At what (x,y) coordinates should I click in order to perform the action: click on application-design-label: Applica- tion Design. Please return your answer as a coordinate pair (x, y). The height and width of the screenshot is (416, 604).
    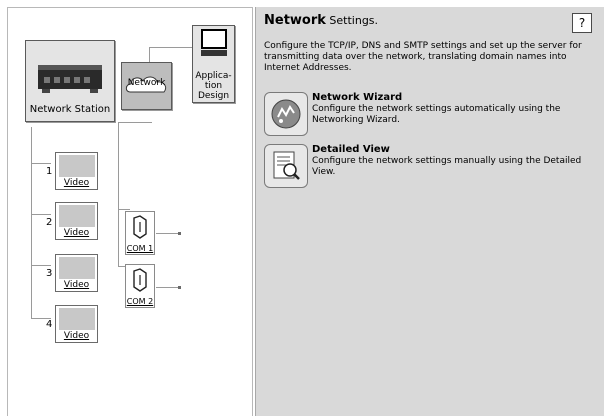
    Looking at the image, I should click on (213, 86).